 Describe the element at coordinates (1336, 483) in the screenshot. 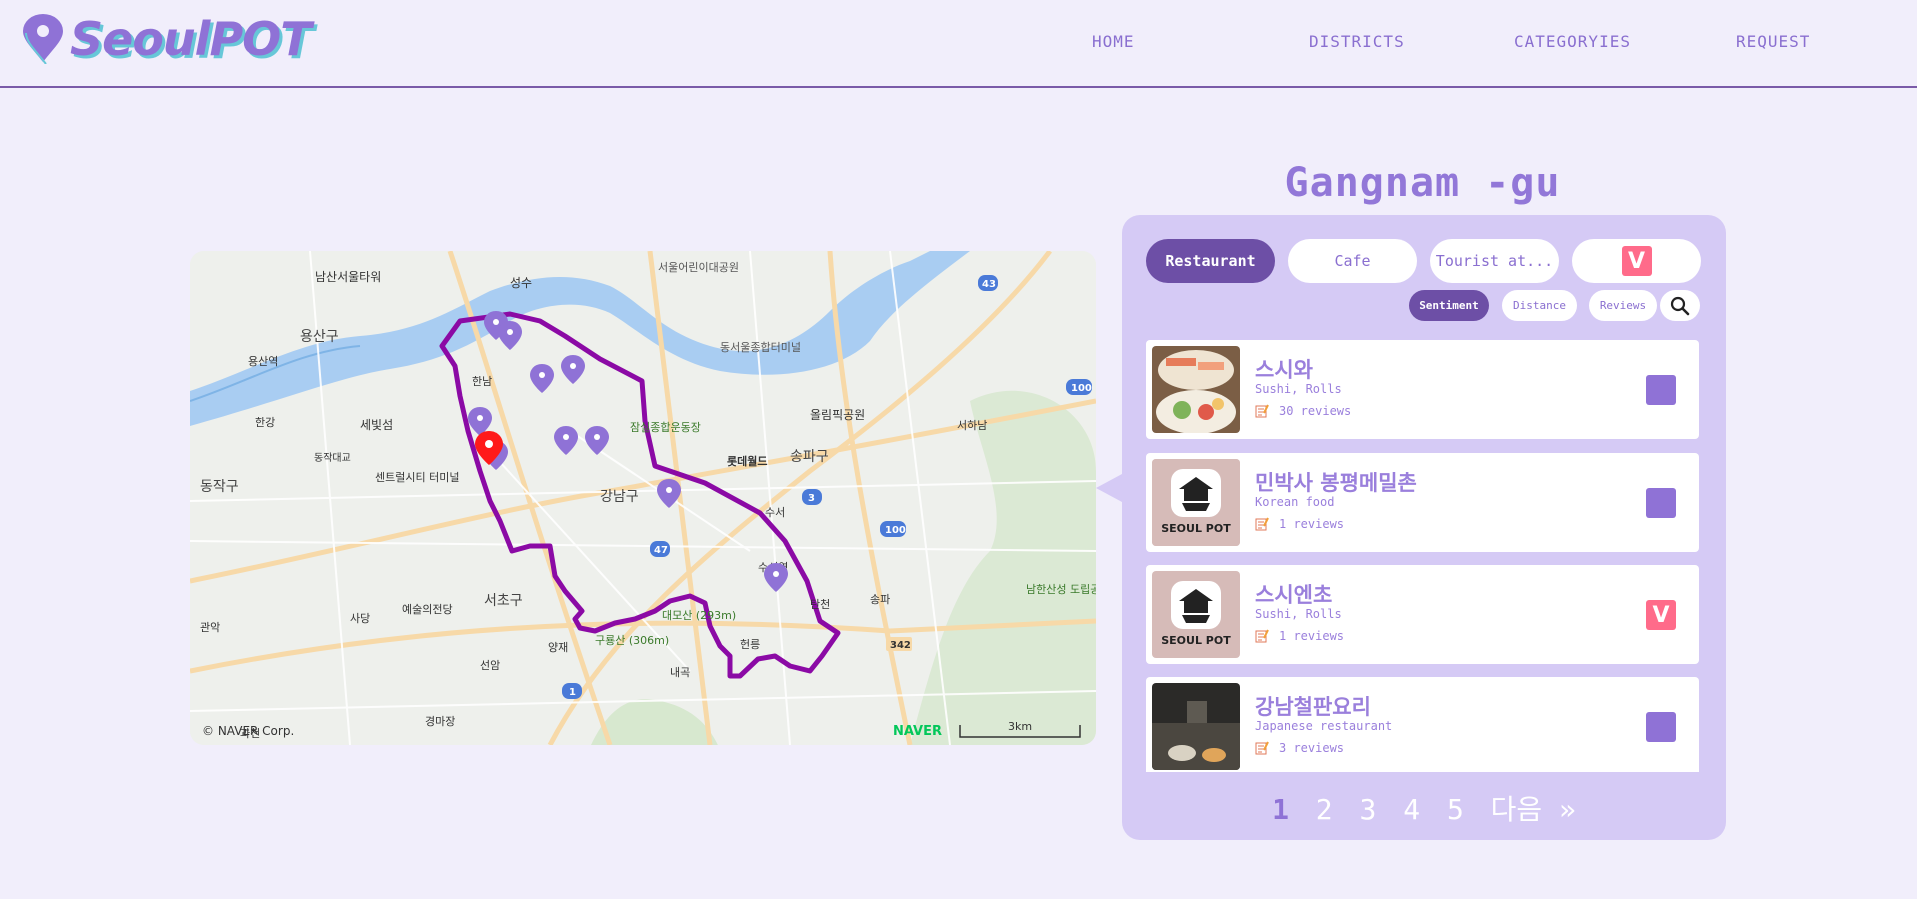

I see `place-name: 민박사 봉평메밀촌` at that location.